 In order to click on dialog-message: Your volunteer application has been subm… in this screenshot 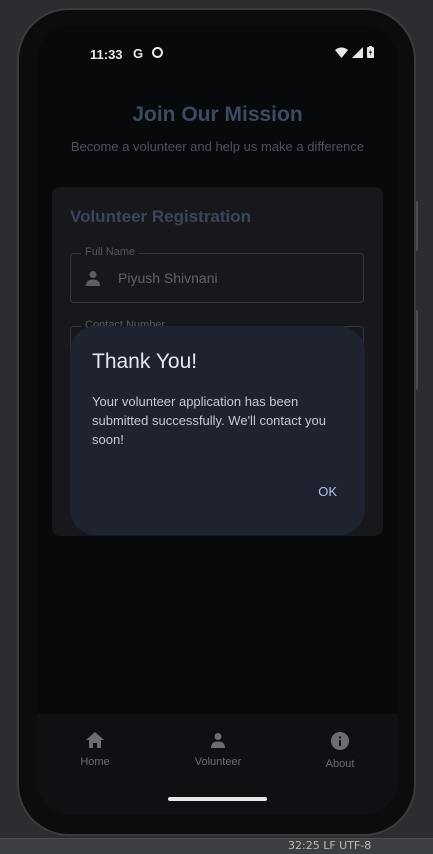, I will do `click(209, 420)`.